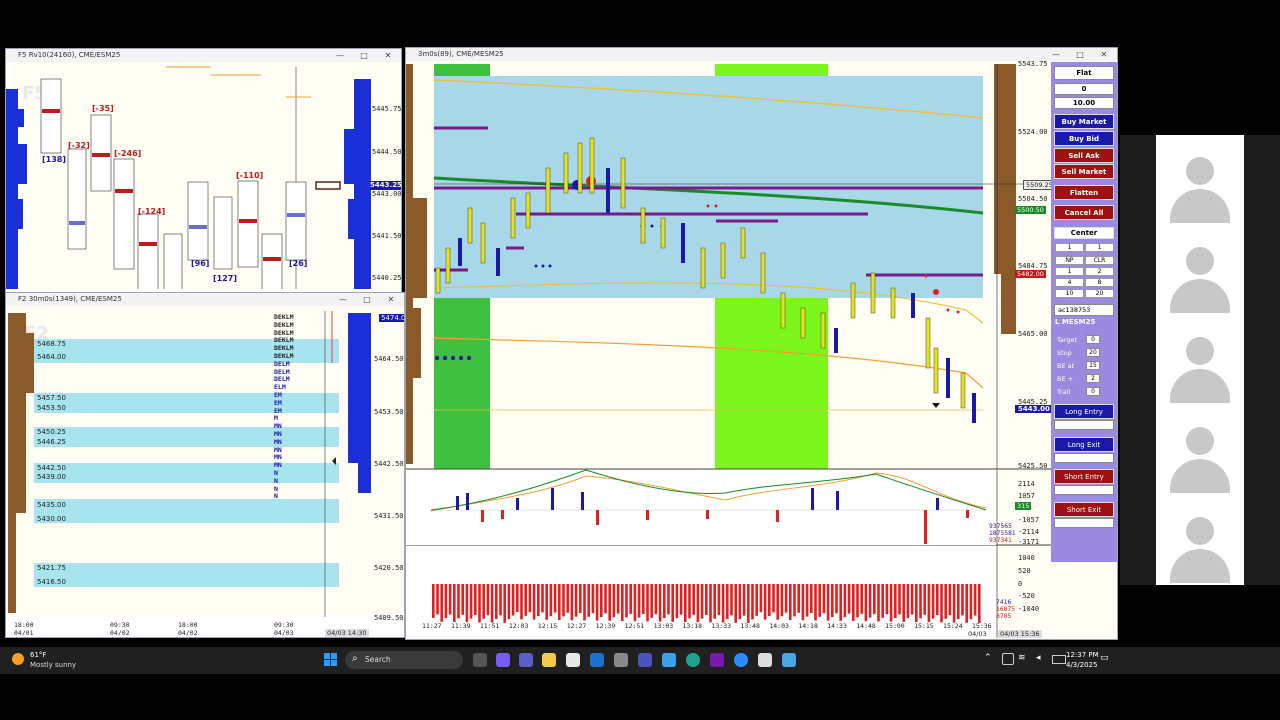  What do you see at coordinates (1075, 322) in the screenshot?
I see `symbol-label: L MESM25` at bounding box center [1075, 322].